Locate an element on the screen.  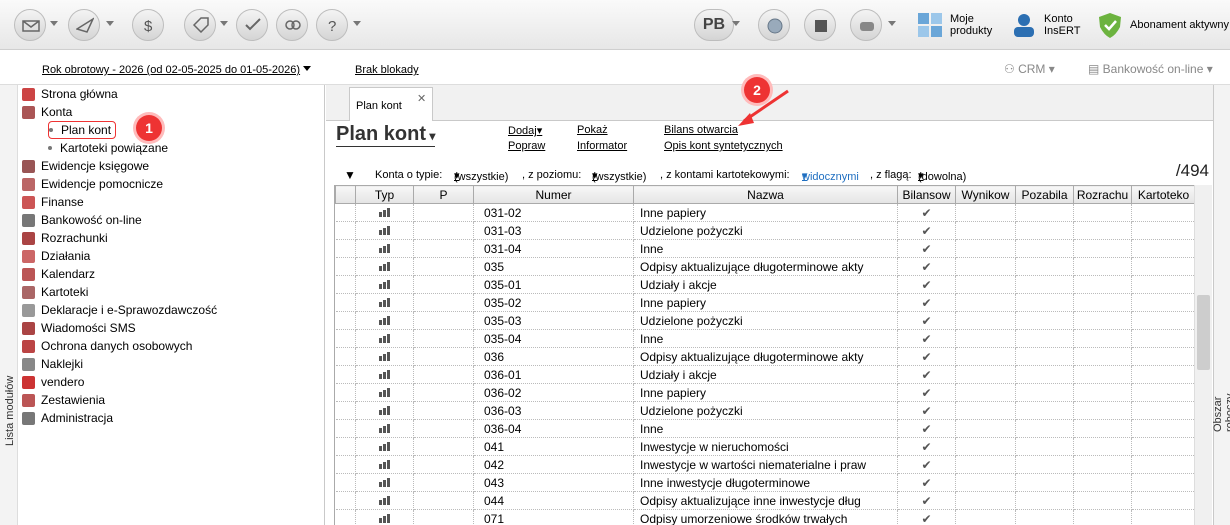
table-row: 036-04 Inne ✔ is located at coordinates (764, 428).